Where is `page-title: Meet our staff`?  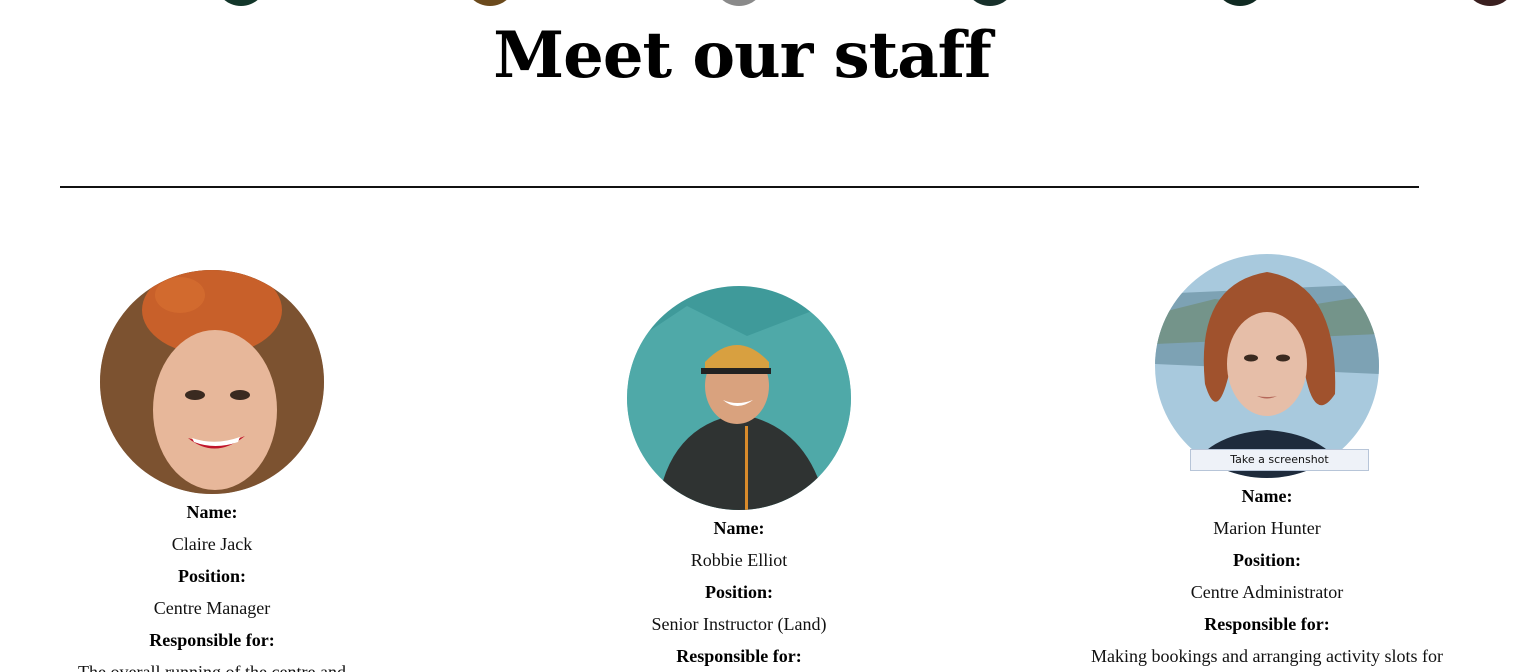
page-title: Meet our staff is located at coordinates (742, 55).